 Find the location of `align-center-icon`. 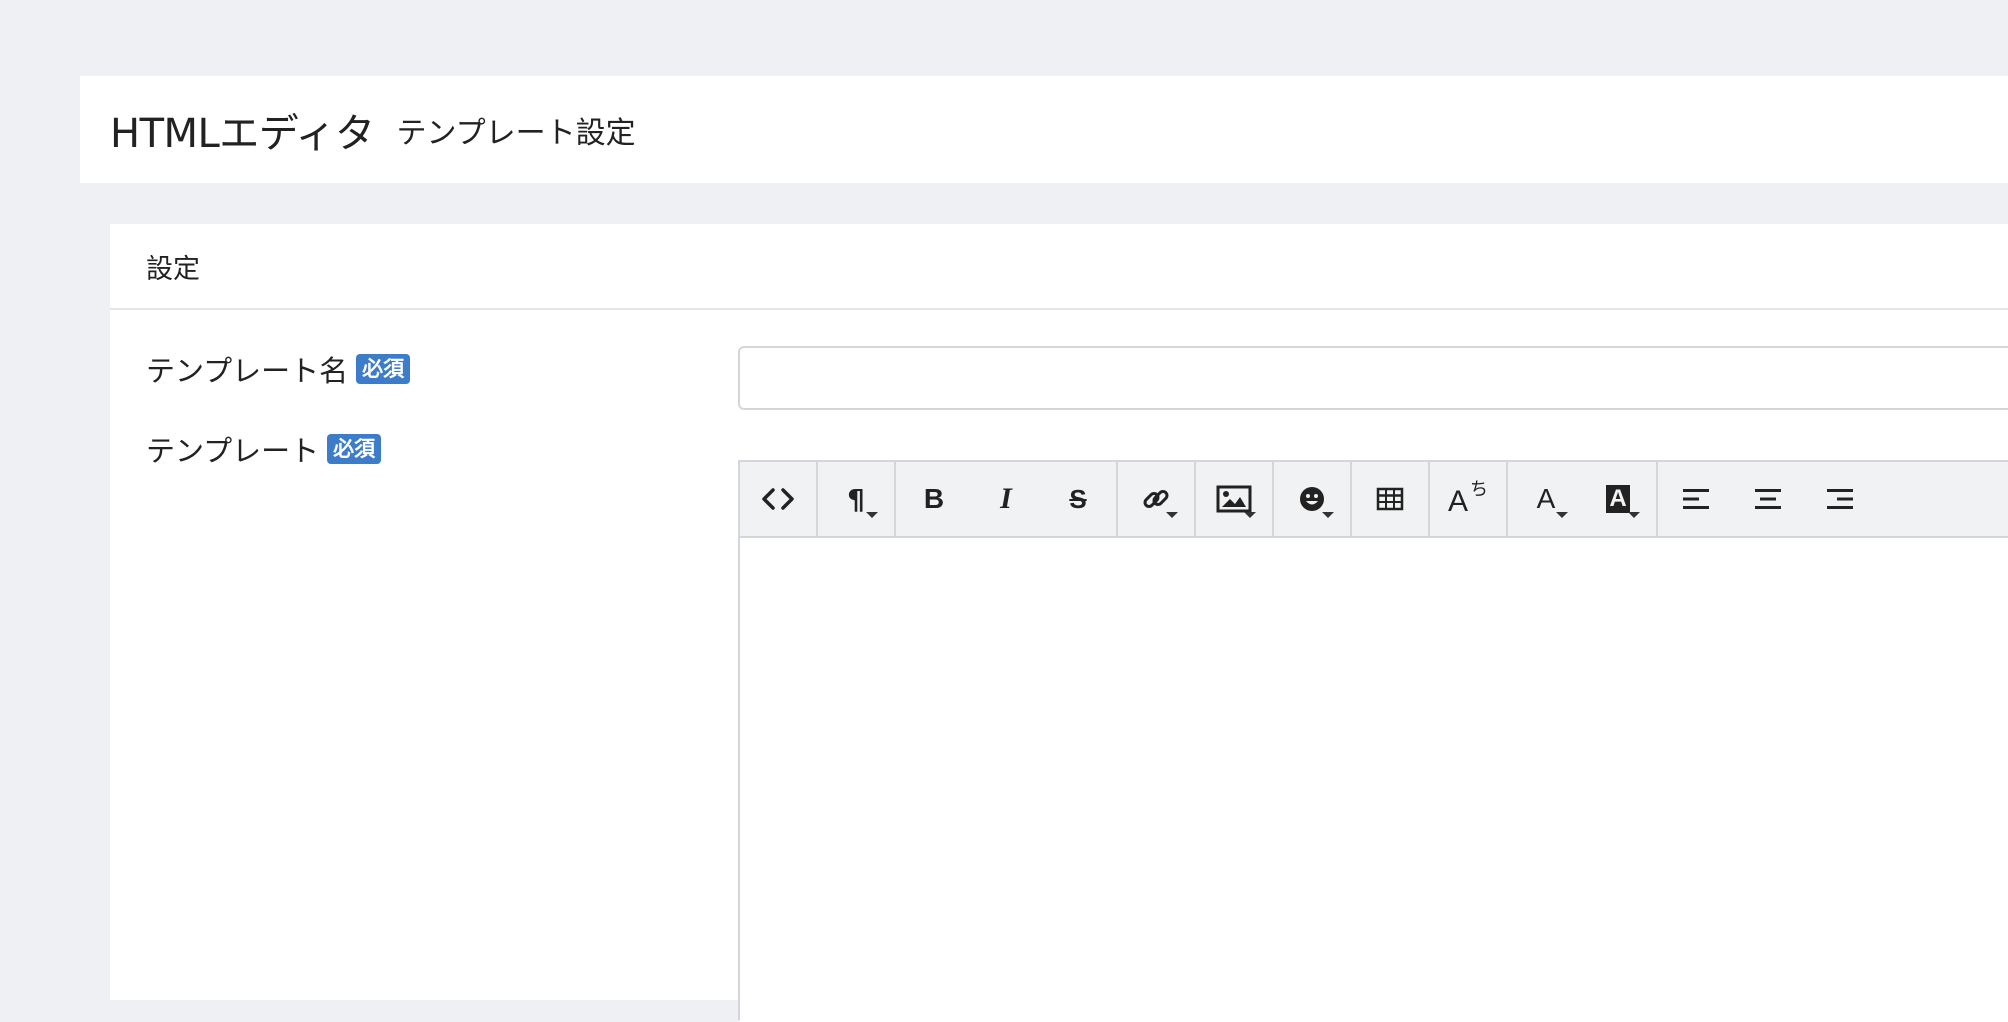

align-center-icon is located at coordinates (1768, 499).